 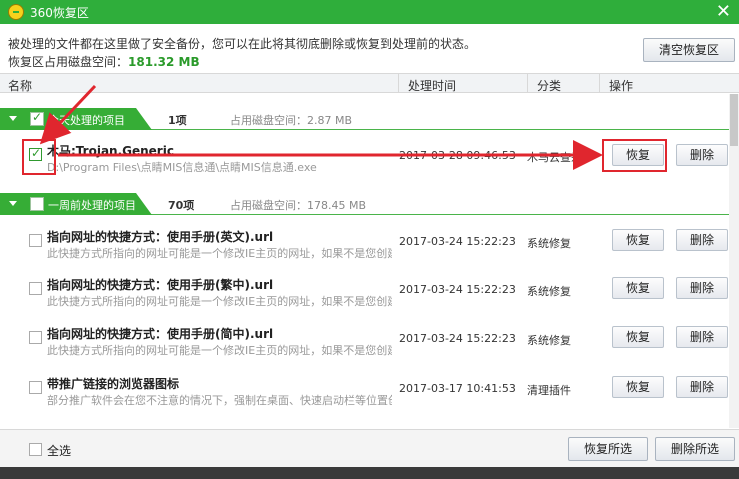 What do you see at coordinates (68, 114) in the screenshot?
I see `arrow-to-checkbox` at bounding box center [68, 114].